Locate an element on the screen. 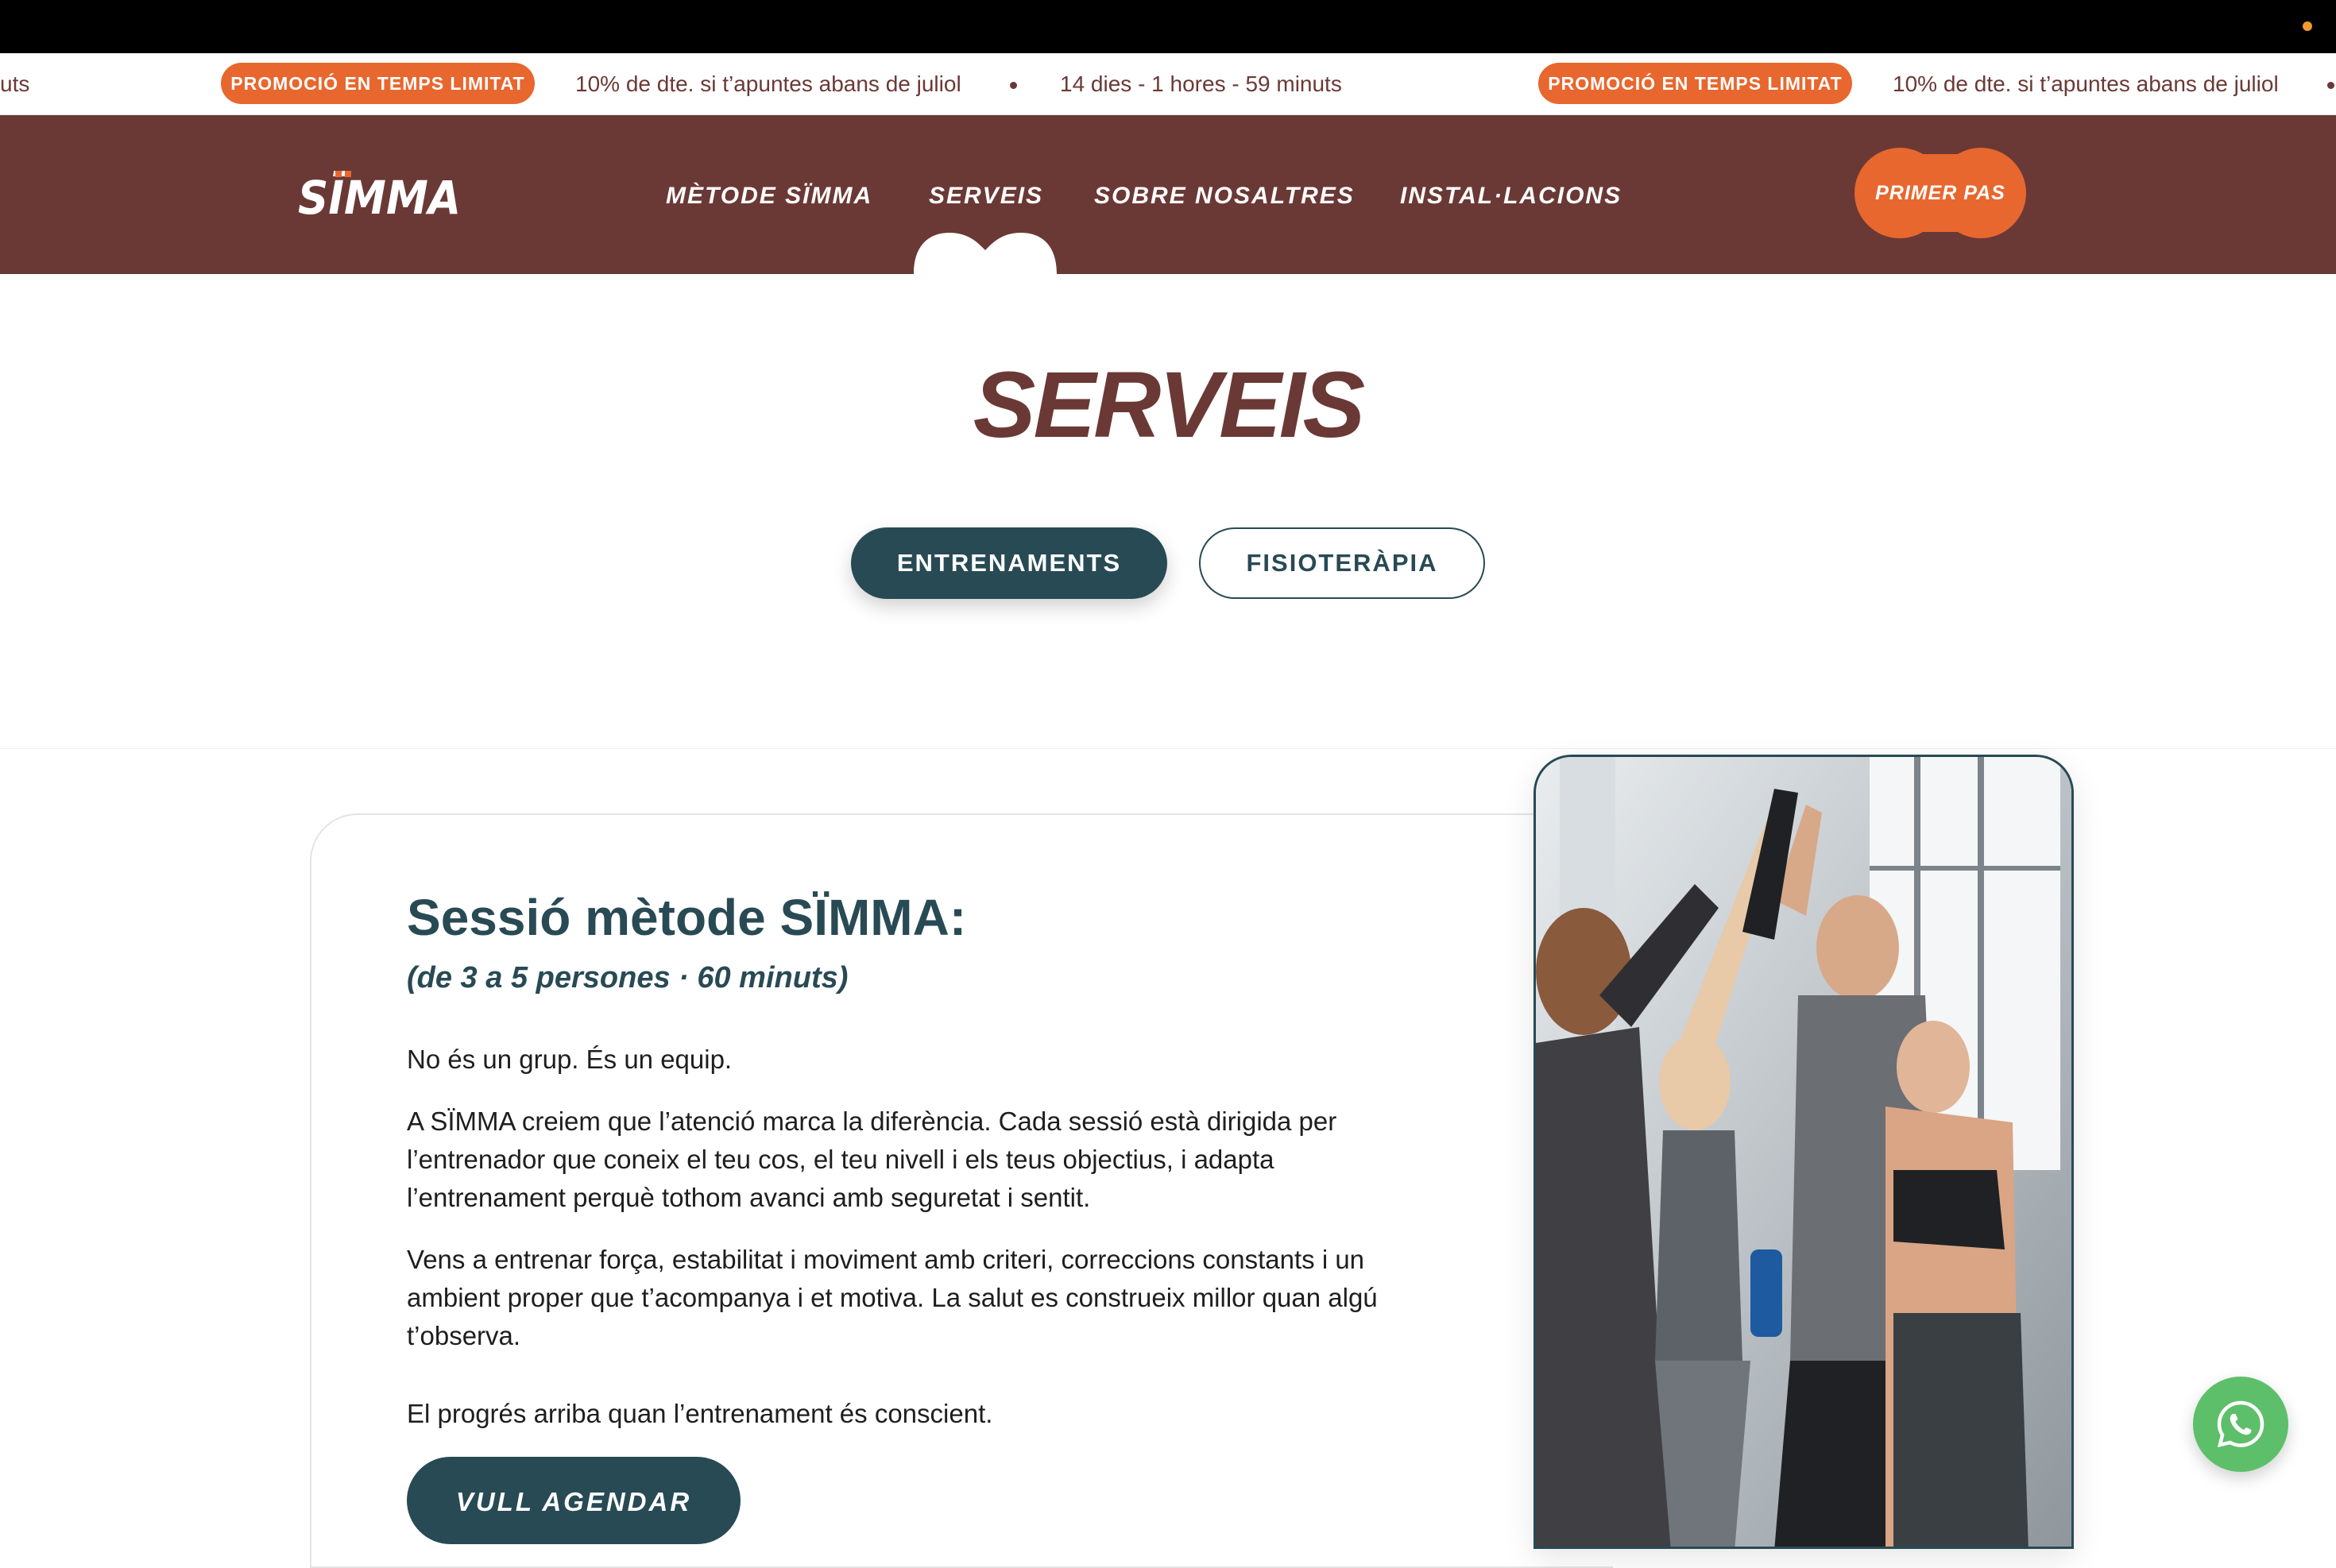 The height and width of the screenshot is (1568, 2336). countdown-text: 14 dies - 1 hores - 59 minuts is located at coordinates (1201, 83).